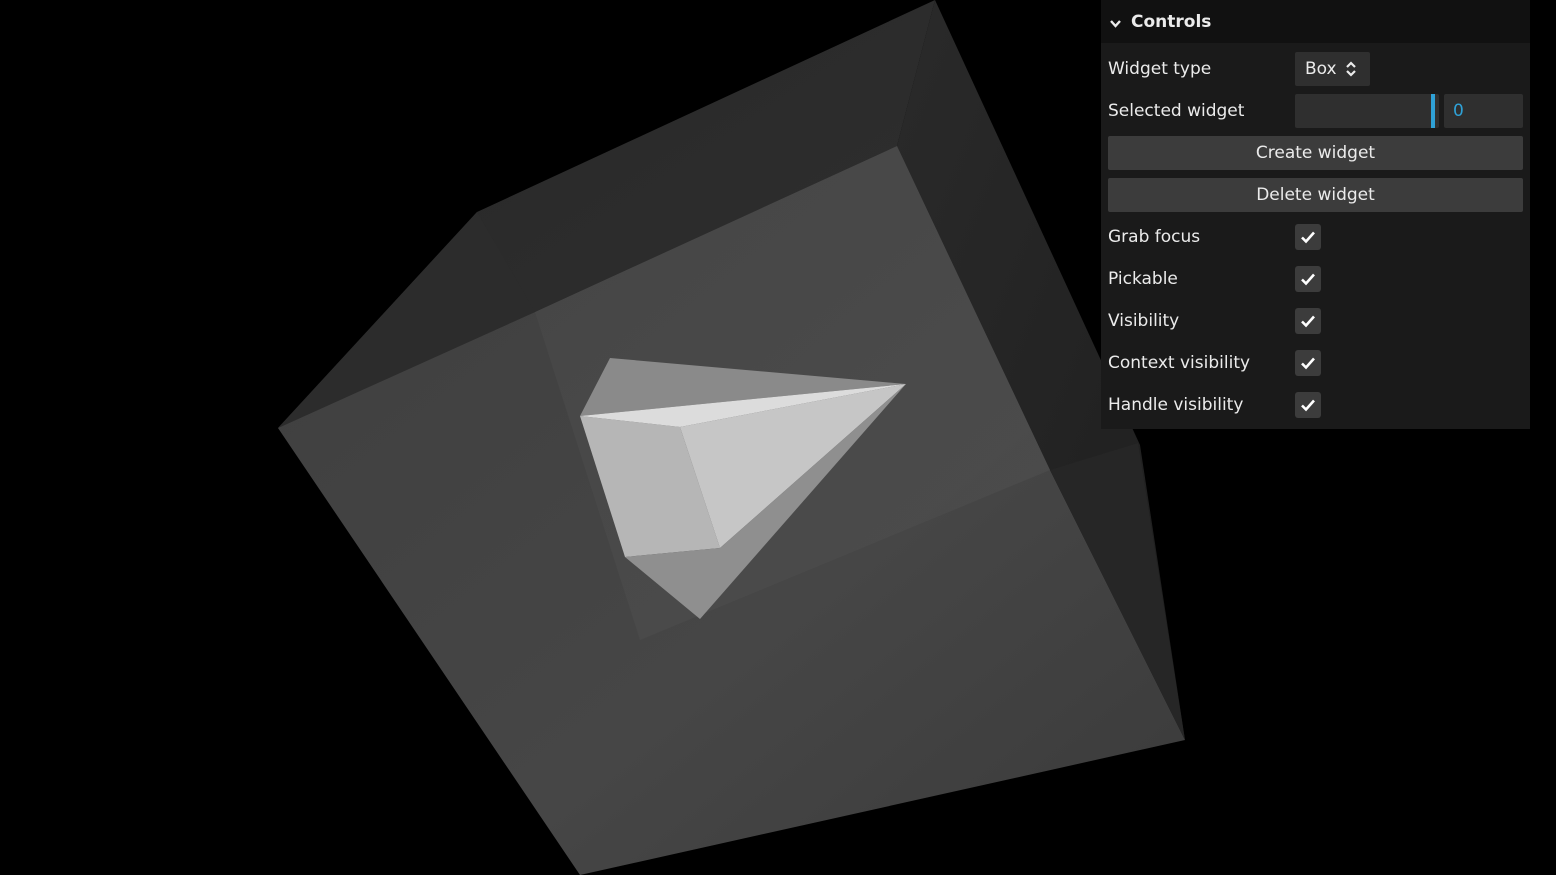 The height and width of the screenshot is (875, 1556). I want to click on widget-type-value: Box, so click(1321, 69).